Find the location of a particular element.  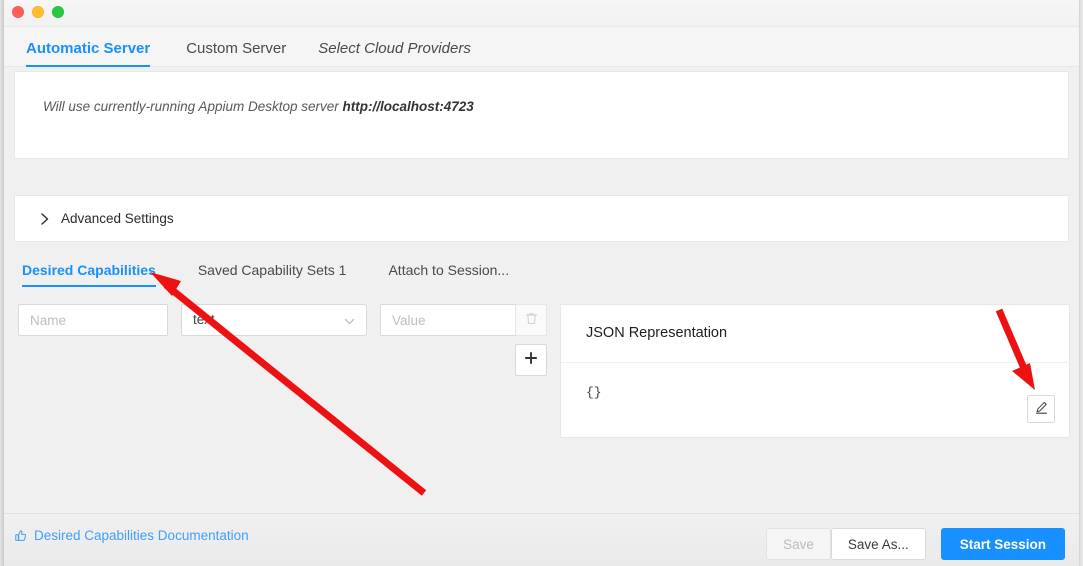

footer-button-group: Save Save As... Start Session is located at coordinates (915, 544).